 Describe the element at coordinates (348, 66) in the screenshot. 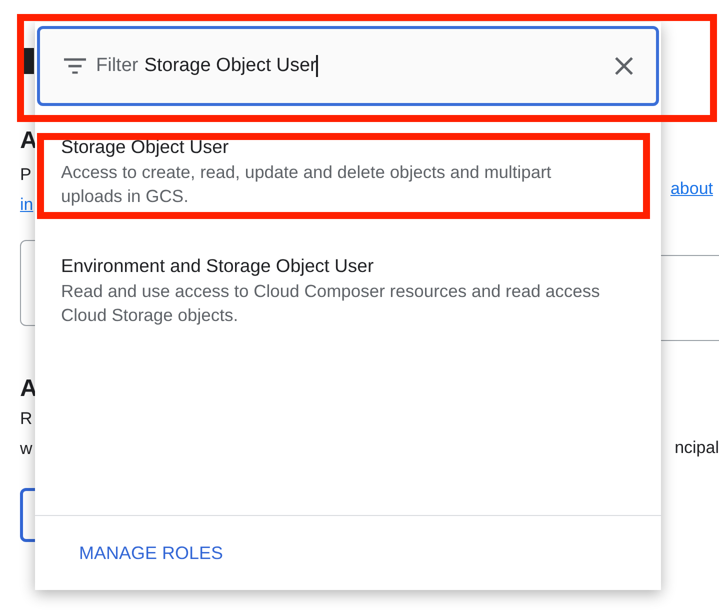

I see `filter-field: Filter Storage Object User` at that location.